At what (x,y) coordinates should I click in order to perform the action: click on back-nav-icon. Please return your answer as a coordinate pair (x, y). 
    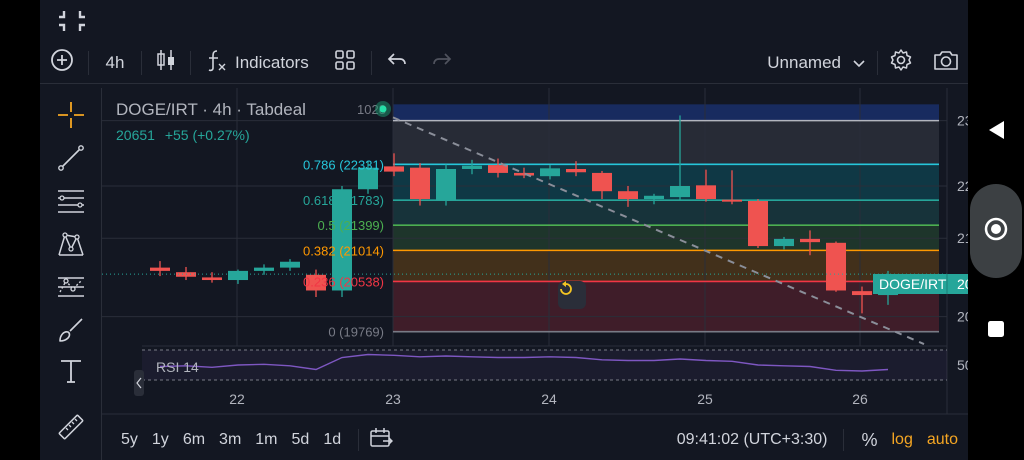
    Looking at the image, I should click on (996, 132).